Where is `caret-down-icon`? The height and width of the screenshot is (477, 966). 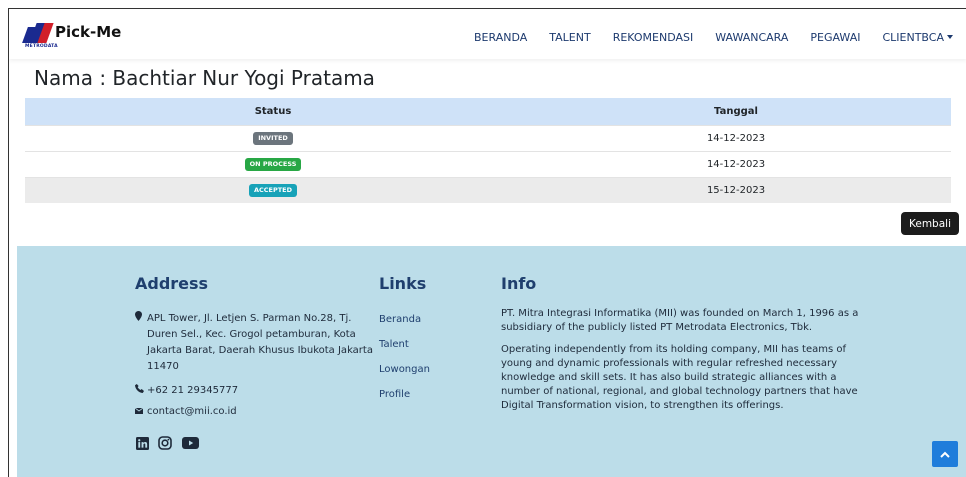
caret-down-icon is located at coordinates (950, 37).